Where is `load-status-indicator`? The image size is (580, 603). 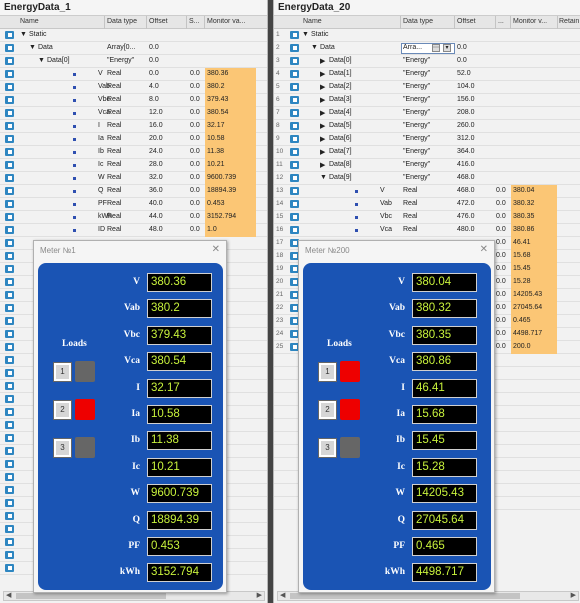 load-status-indicator is located at coordinates (85, 371).